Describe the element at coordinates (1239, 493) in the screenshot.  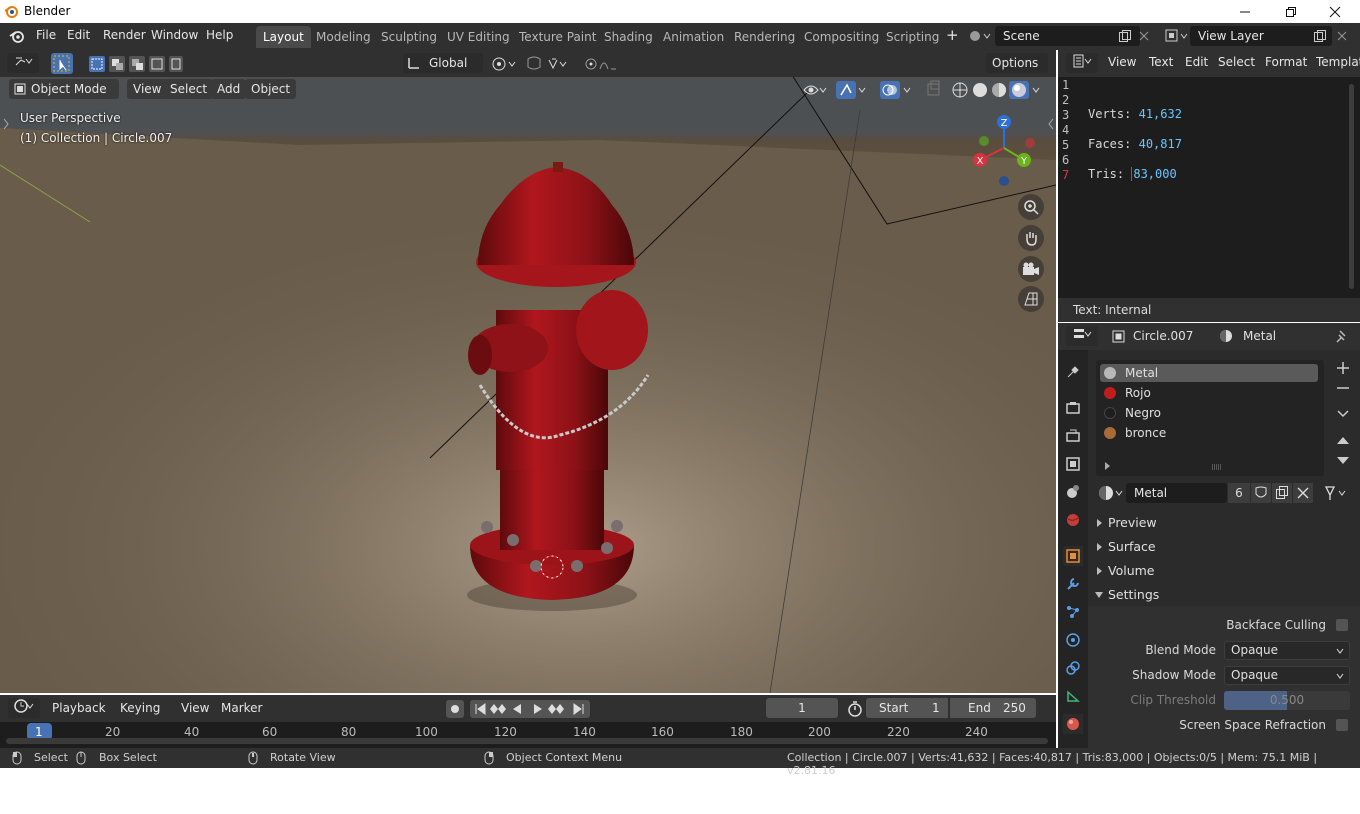
I see `material-users-count: 6` at that location.